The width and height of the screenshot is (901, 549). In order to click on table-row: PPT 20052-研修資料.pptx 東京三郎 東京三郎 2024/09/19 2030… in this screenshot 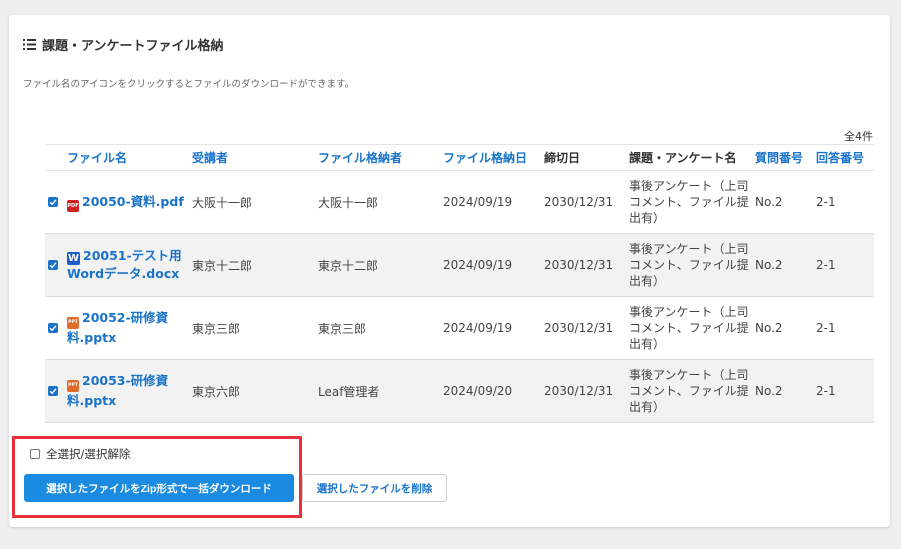, I will do `click(459, 328)`.